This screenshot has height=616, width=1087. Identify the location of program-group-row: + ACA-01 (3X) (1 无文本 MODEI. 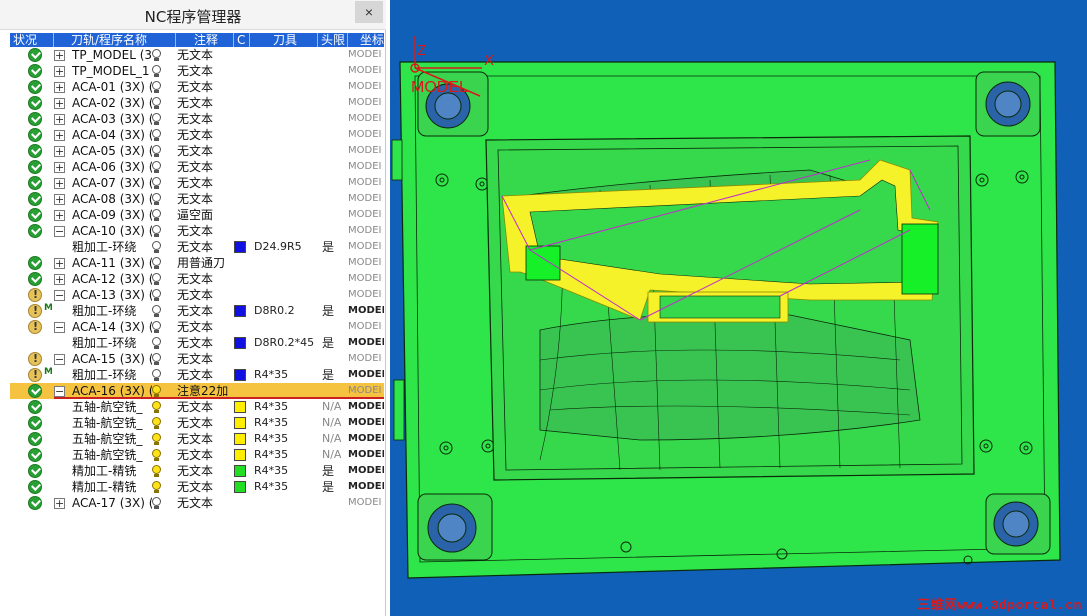
(197, 87).